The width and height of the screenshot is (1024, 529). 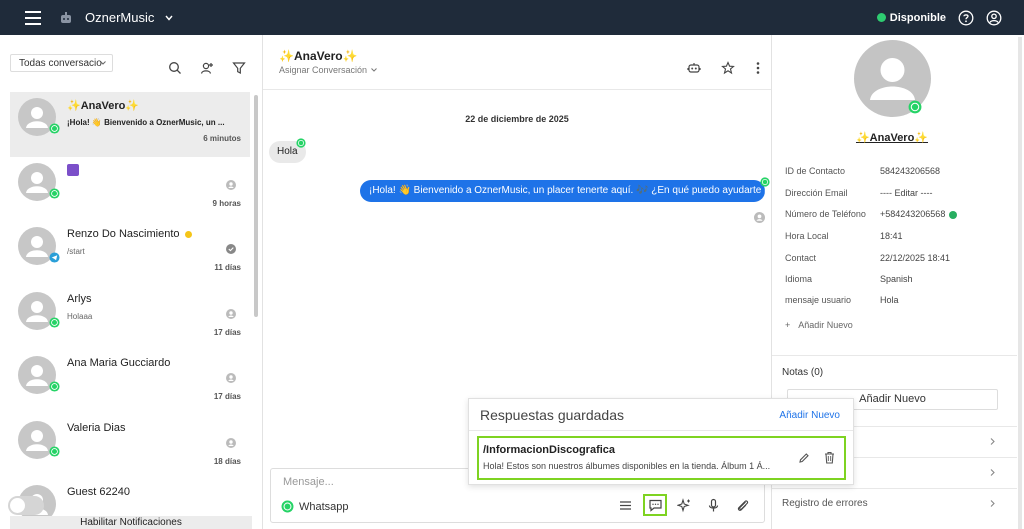 I want to click on conversation-time: 9 horas, so click(x=226, y=203).